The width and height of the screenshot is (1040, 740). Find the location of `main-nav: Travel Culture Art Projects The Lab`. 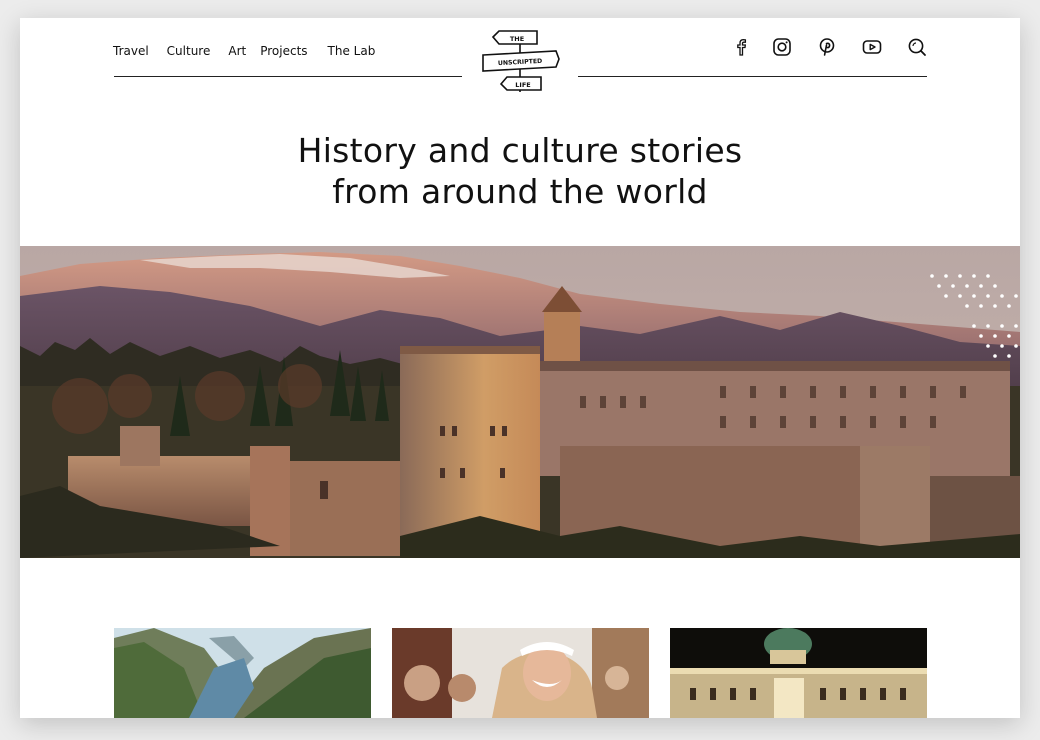

main-nav: Travel Culture Art Projects The Lab is located at coordinates (253, 51).